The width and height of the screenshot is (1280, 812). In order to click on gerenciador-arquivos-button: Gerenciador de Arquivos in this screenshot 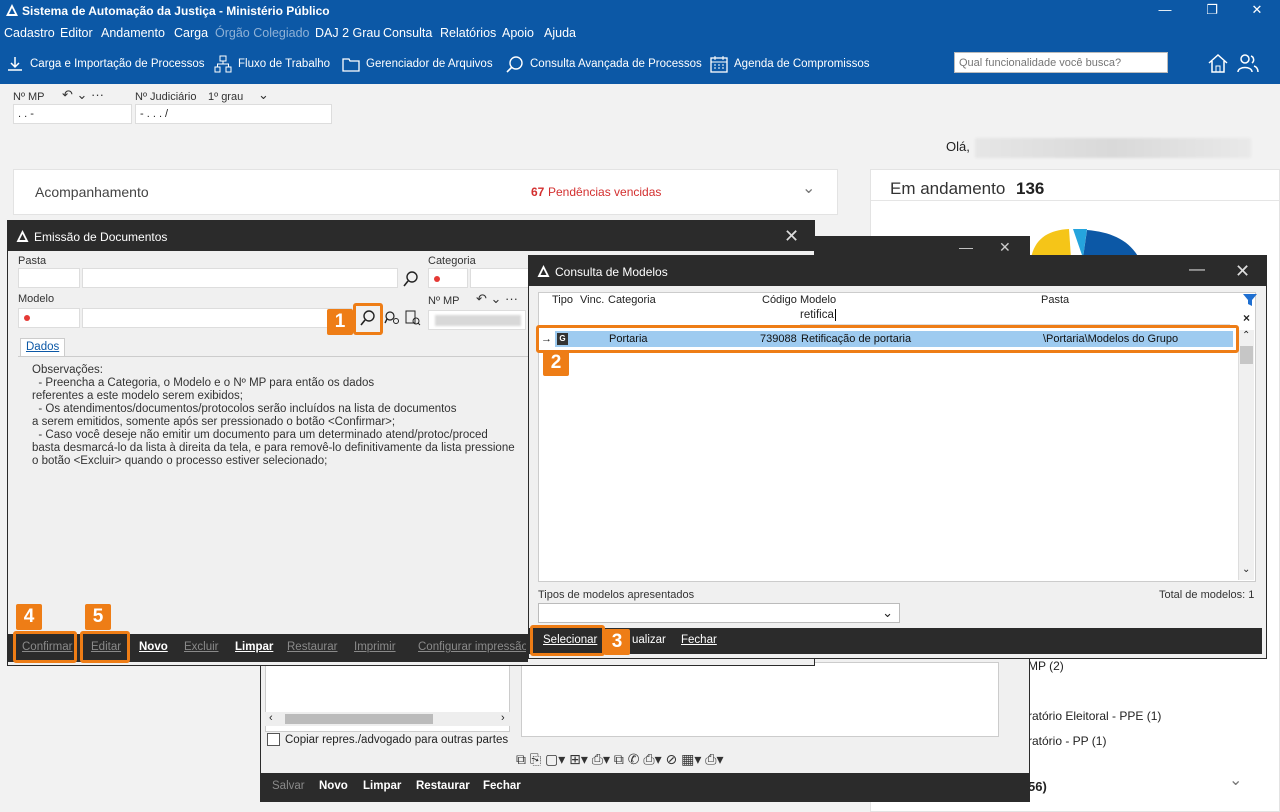, I will do `click(417, 64)`.